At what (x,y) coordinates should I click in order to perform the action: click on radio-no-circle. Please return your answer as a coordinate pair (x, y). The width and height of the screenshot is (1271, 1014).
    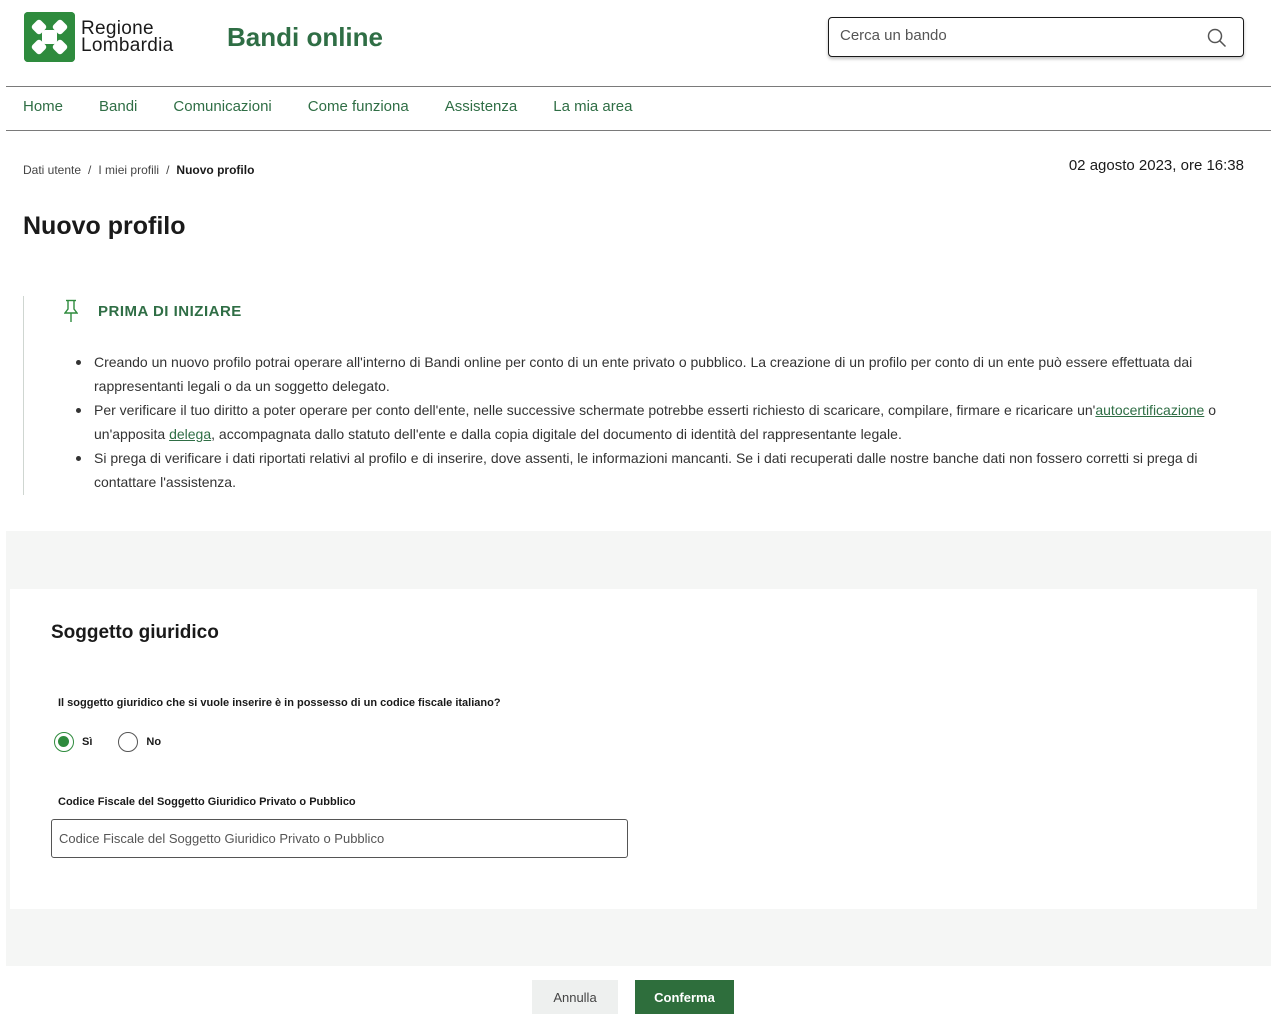
    Looking at the image, I should click on (128, 742).